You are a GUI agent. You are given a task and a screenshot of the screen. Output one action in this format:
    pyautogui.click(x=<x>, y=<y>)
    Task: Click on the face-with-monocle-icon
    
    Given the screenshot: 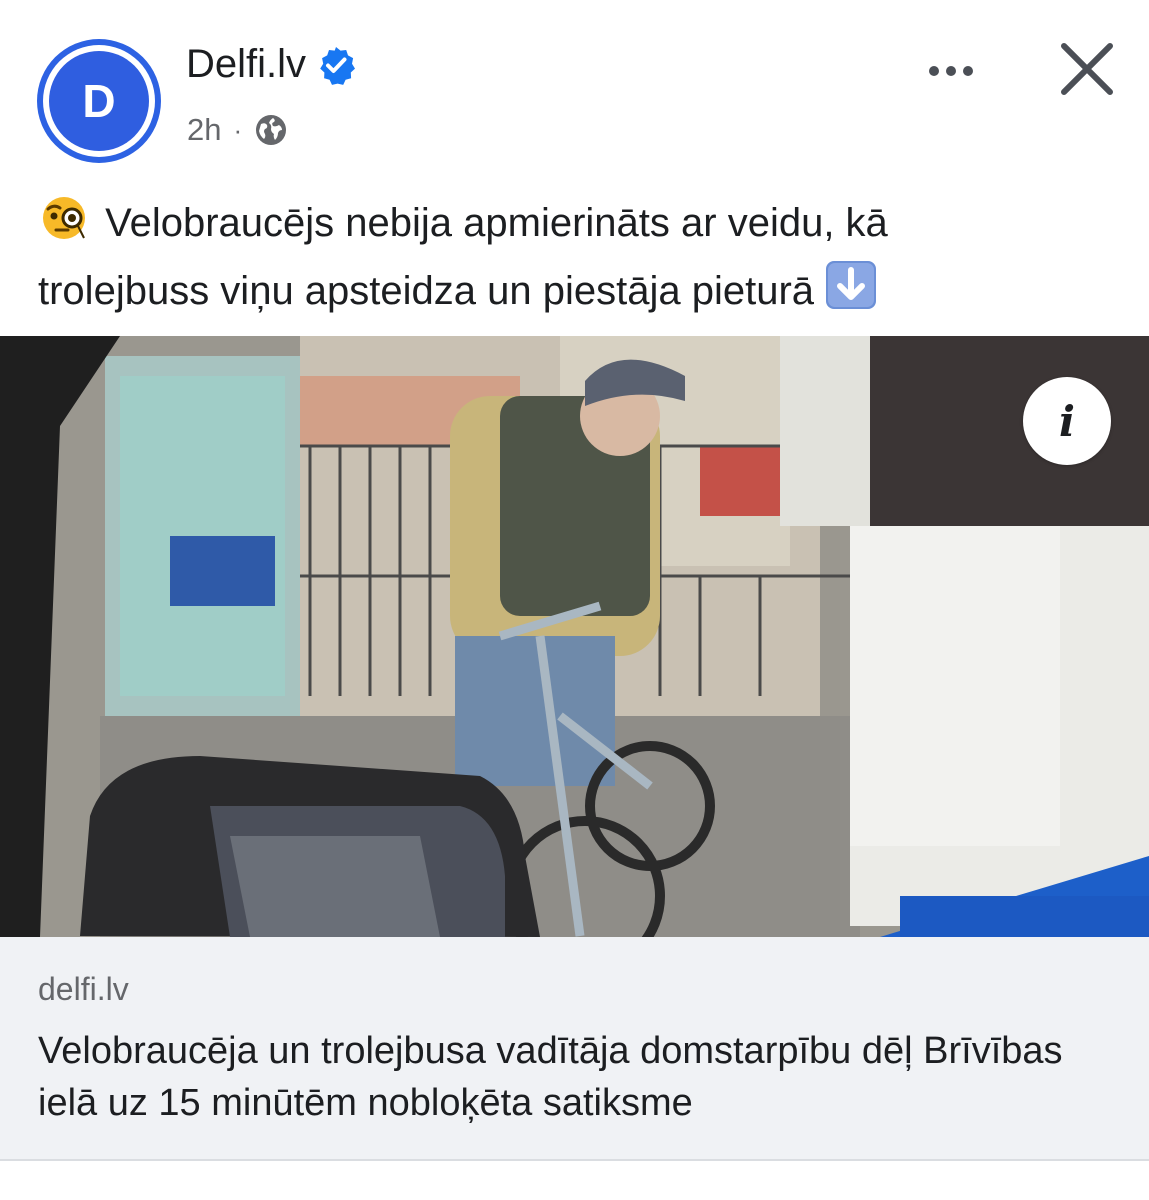 What is the action you would take?
    pyautogui.click(x=66, y=227)
    